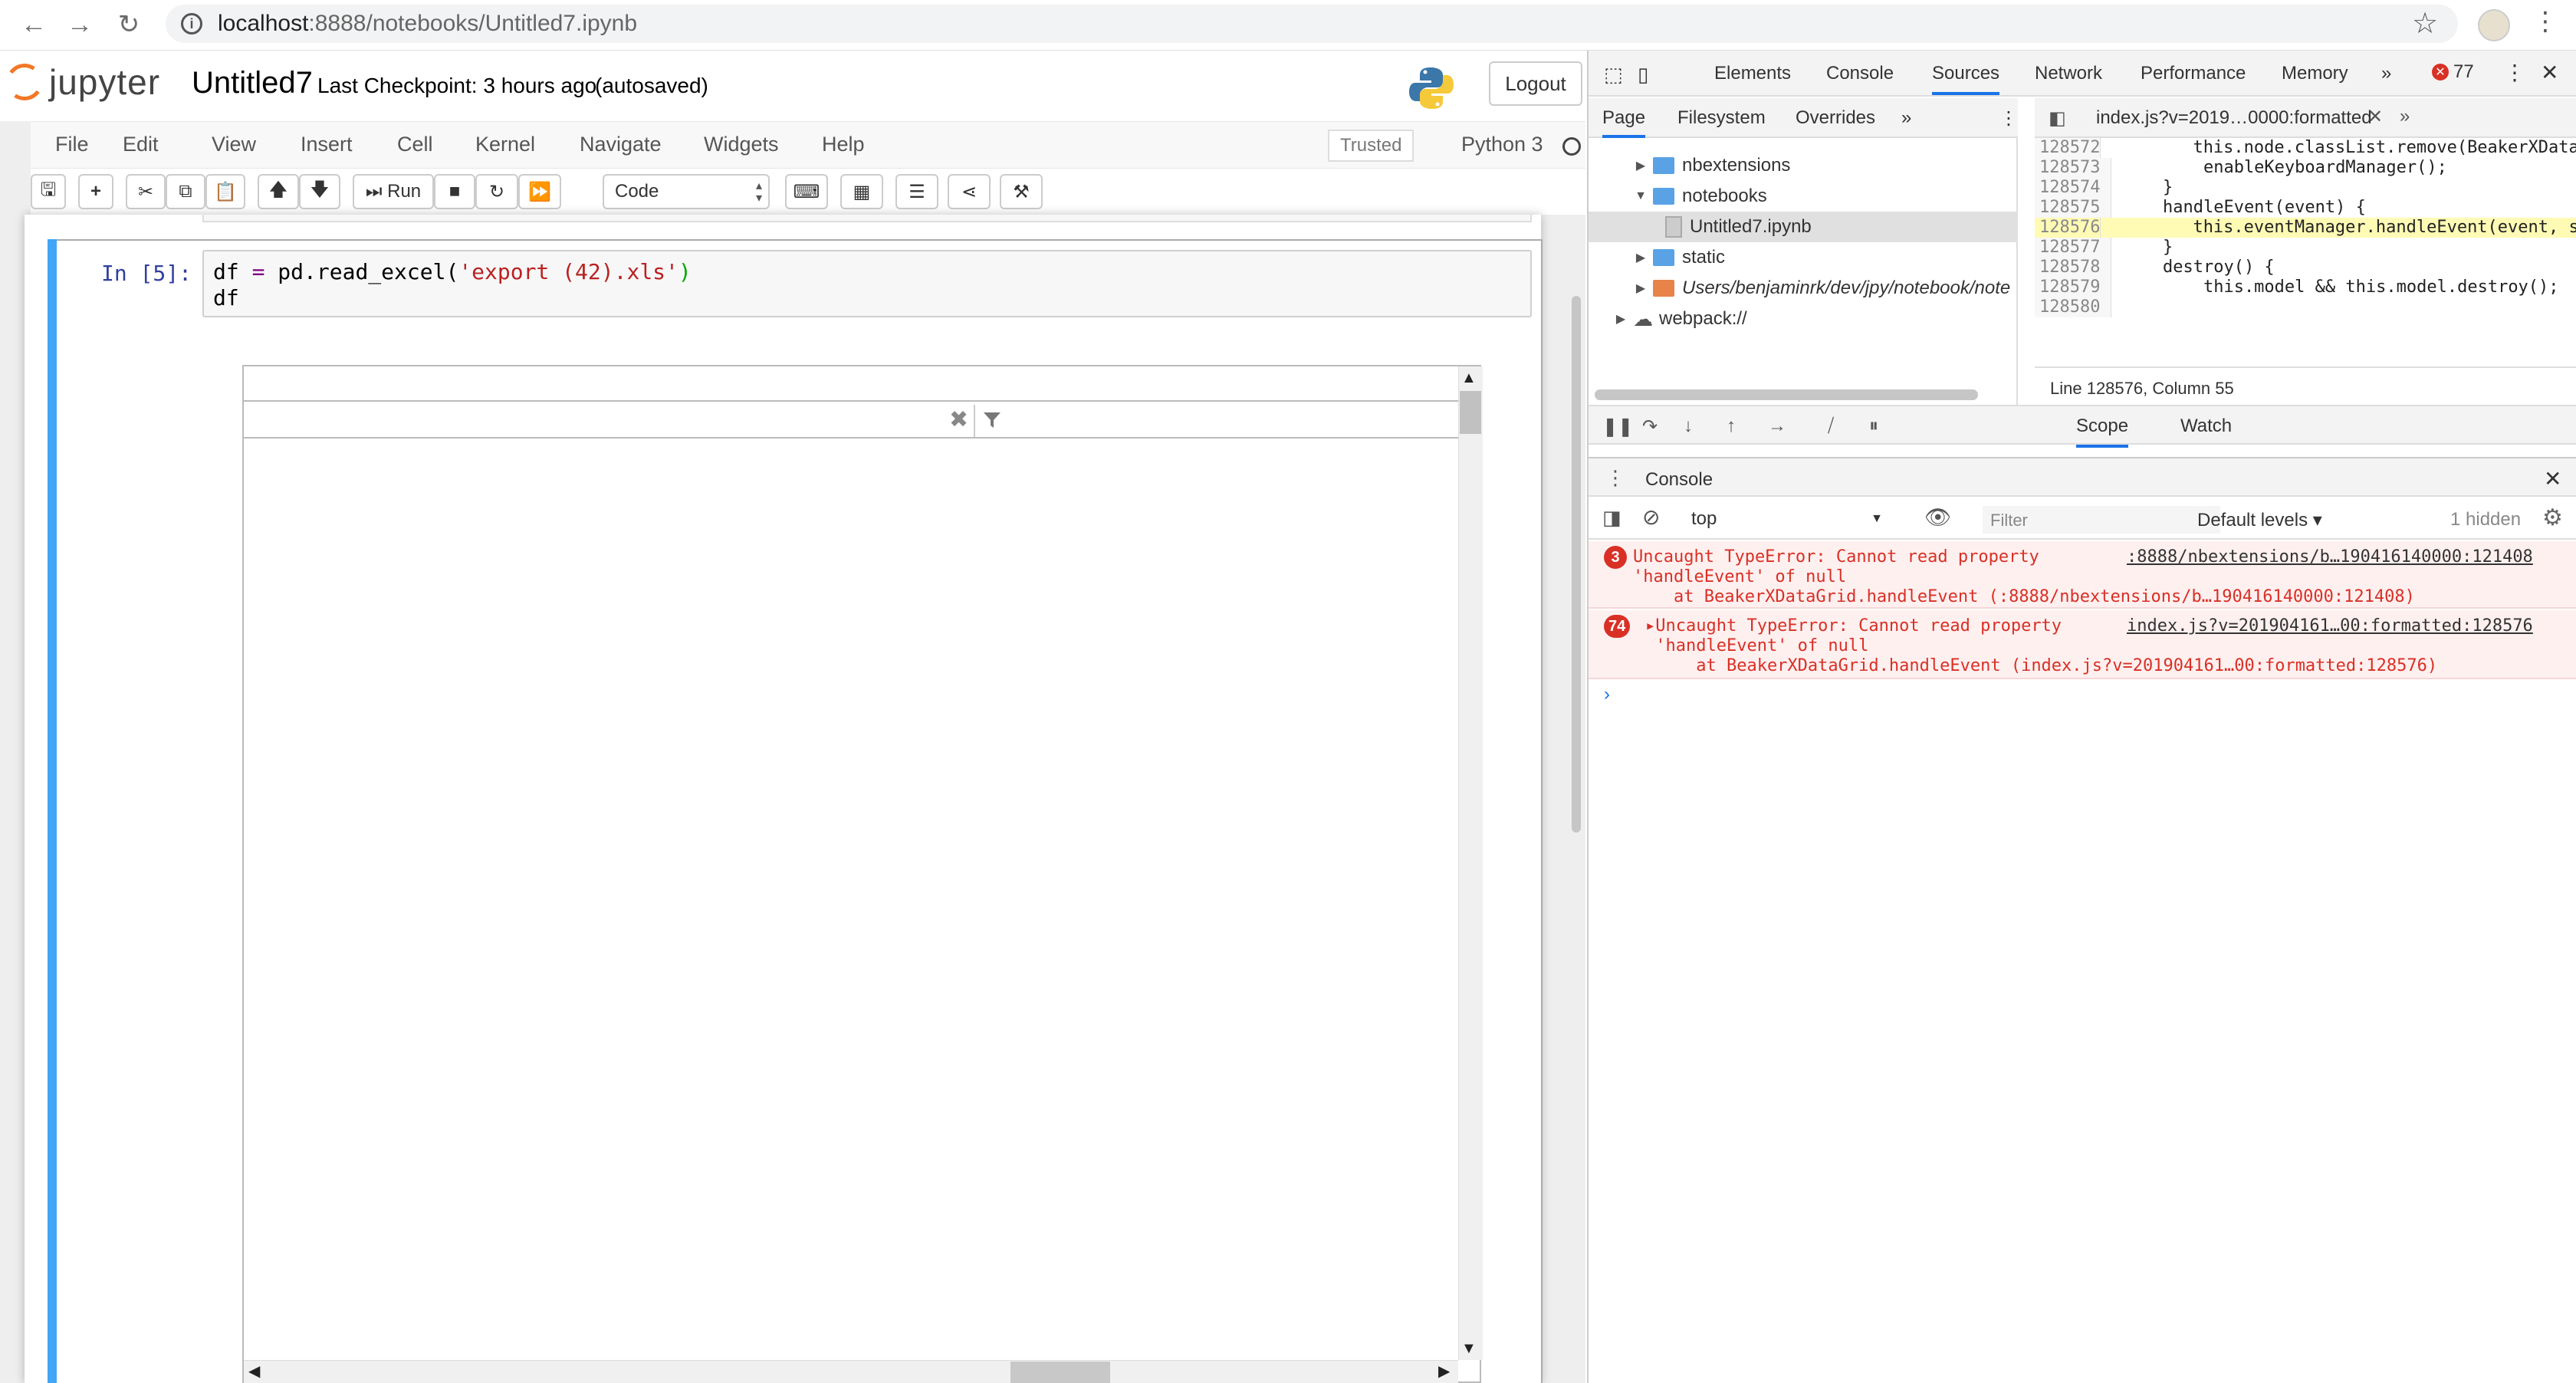 This screenshot has width=2576, height=1383. What do you see at coordinates (1577, 564) in the screenshot?
I see `page-scrollbar-thumb` at bounding box center [1577, 564].